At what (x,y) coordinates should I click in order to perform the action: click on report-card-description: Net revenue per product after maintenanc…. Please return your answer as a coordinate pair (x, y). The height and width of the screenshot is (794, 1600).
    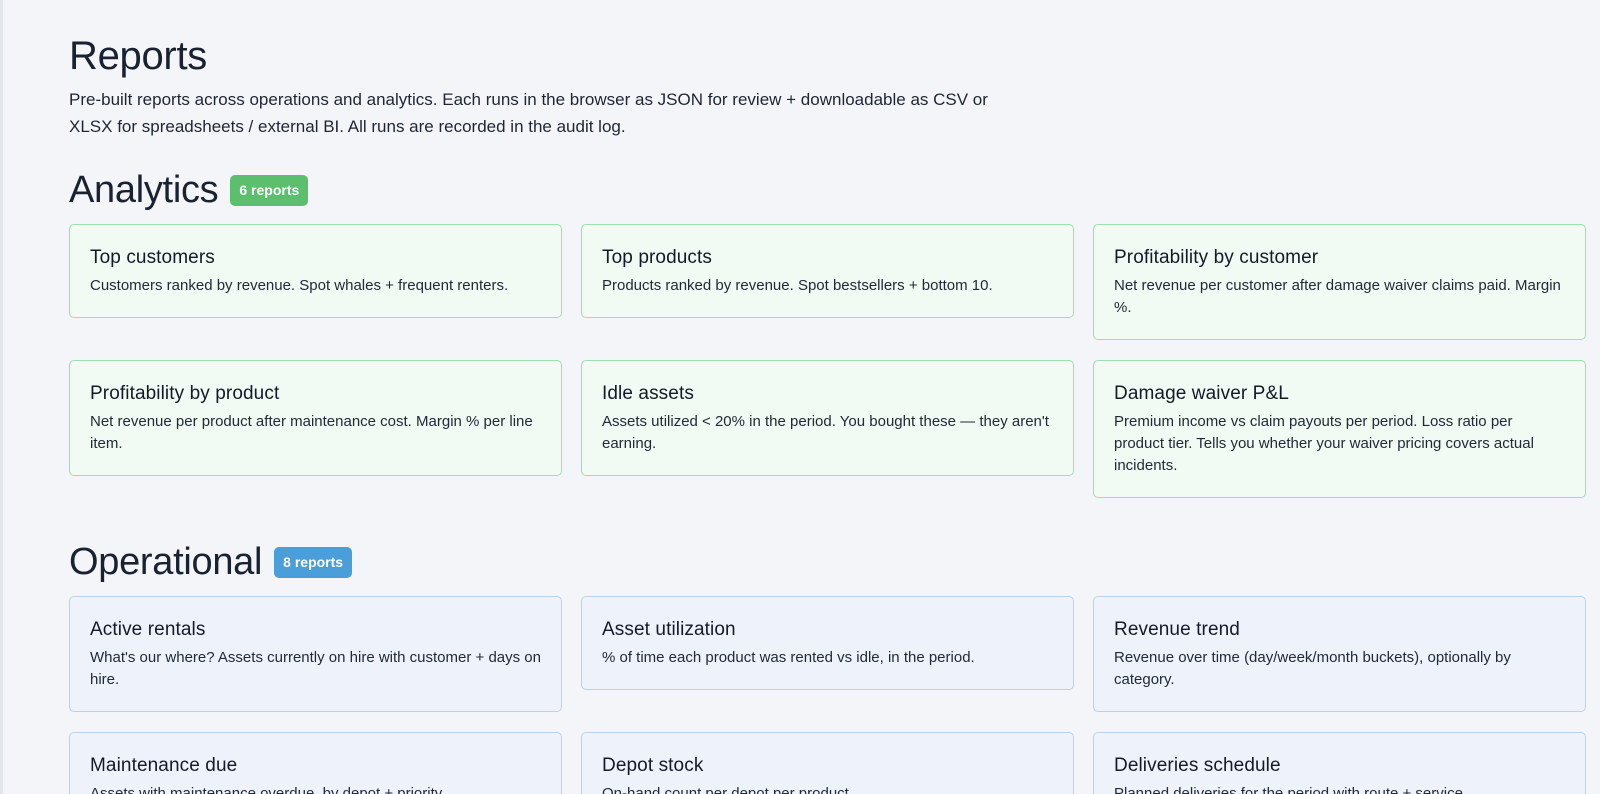
    Looking at the image, I should click on (311, 432).